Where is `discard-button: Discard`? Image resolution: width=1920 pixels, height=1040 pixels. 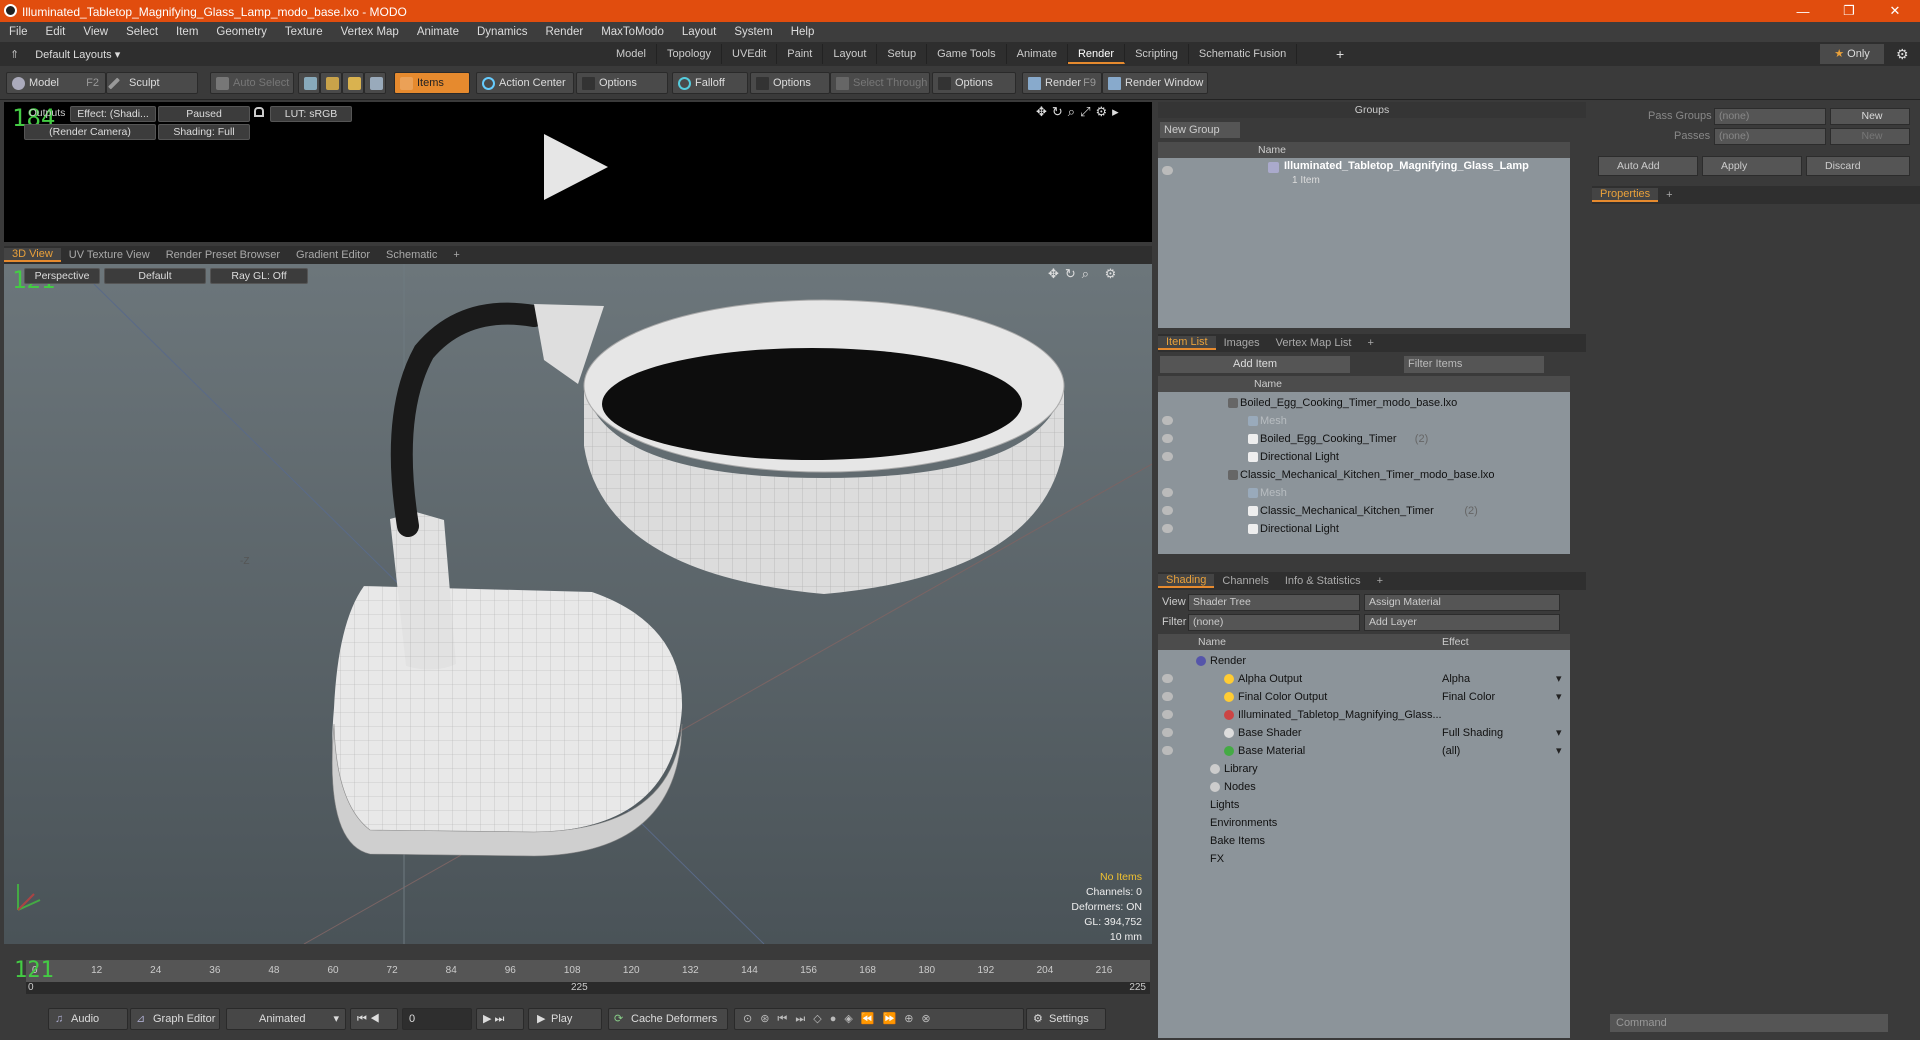
discard-button: Discard is located at coordinates (1858, 166).